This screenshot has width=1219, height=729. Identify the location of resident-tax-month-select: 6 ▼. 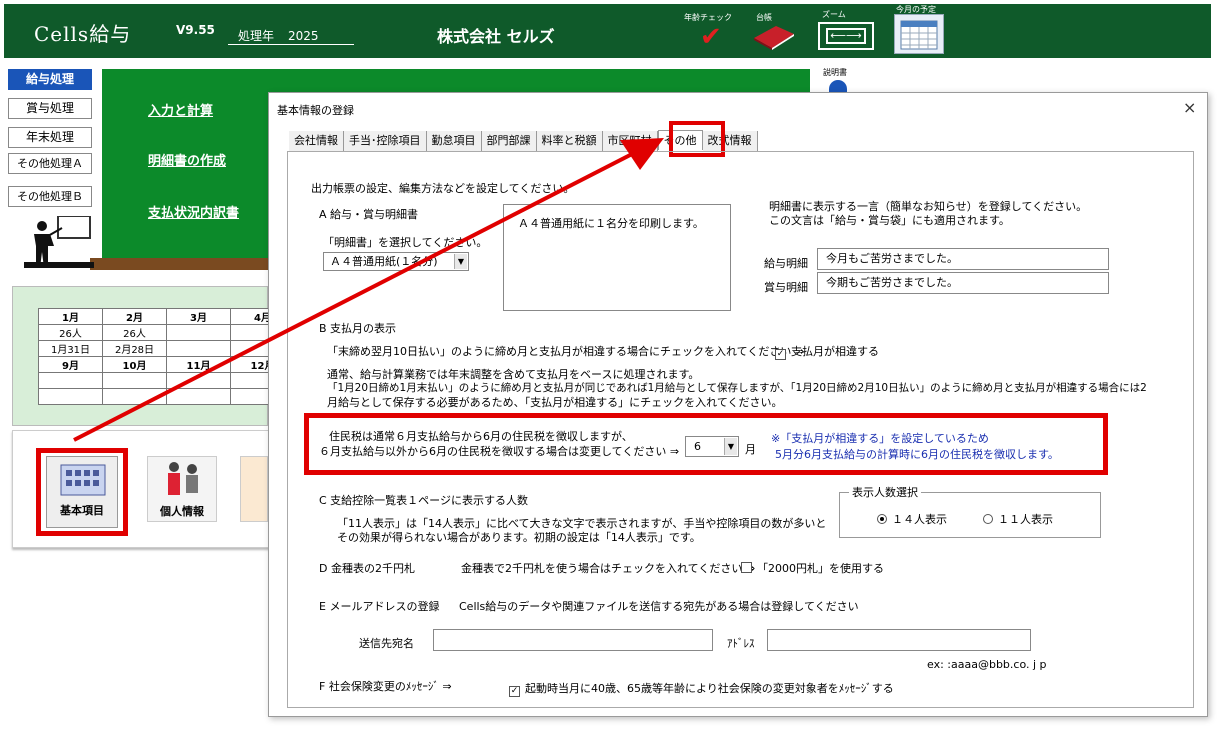
(712, 446).